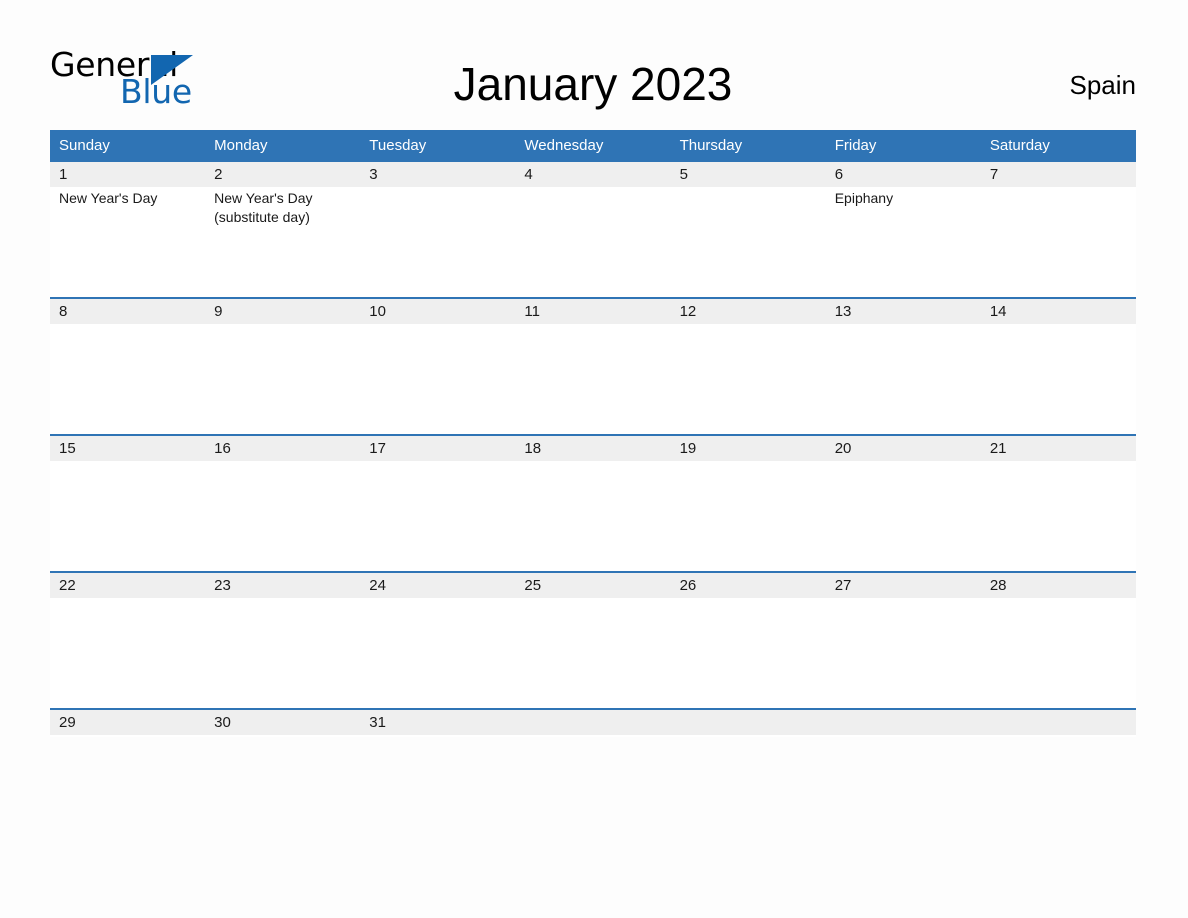  I want to click on page-header: General Blue January 2023 Spain, so click(593, 84).